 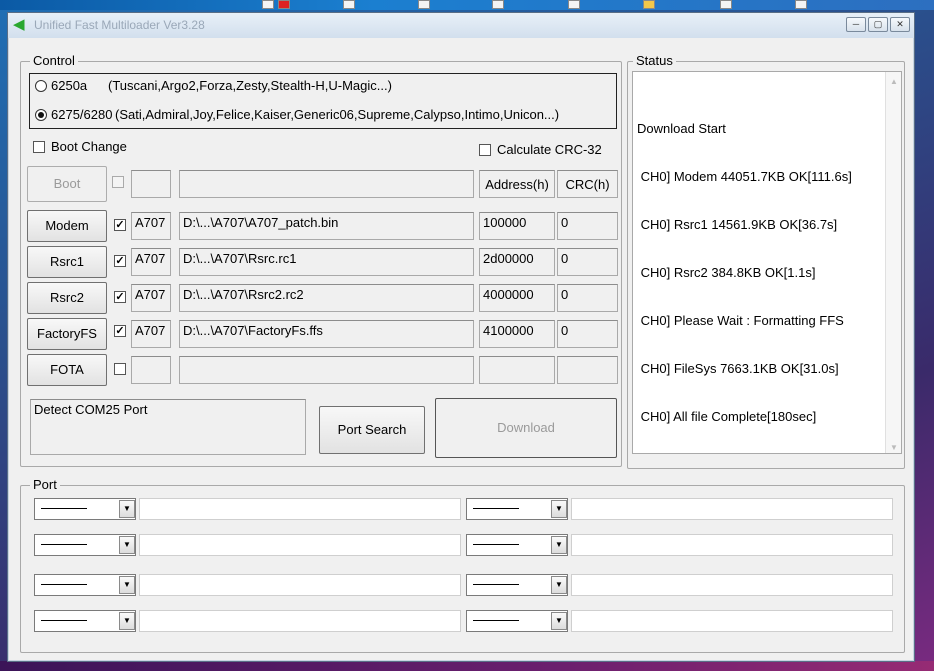 What do you see at coordinates (151, 262) in the screenshot?
I see `rsrc1-model-field: A707` at bounding box center [151, 262].